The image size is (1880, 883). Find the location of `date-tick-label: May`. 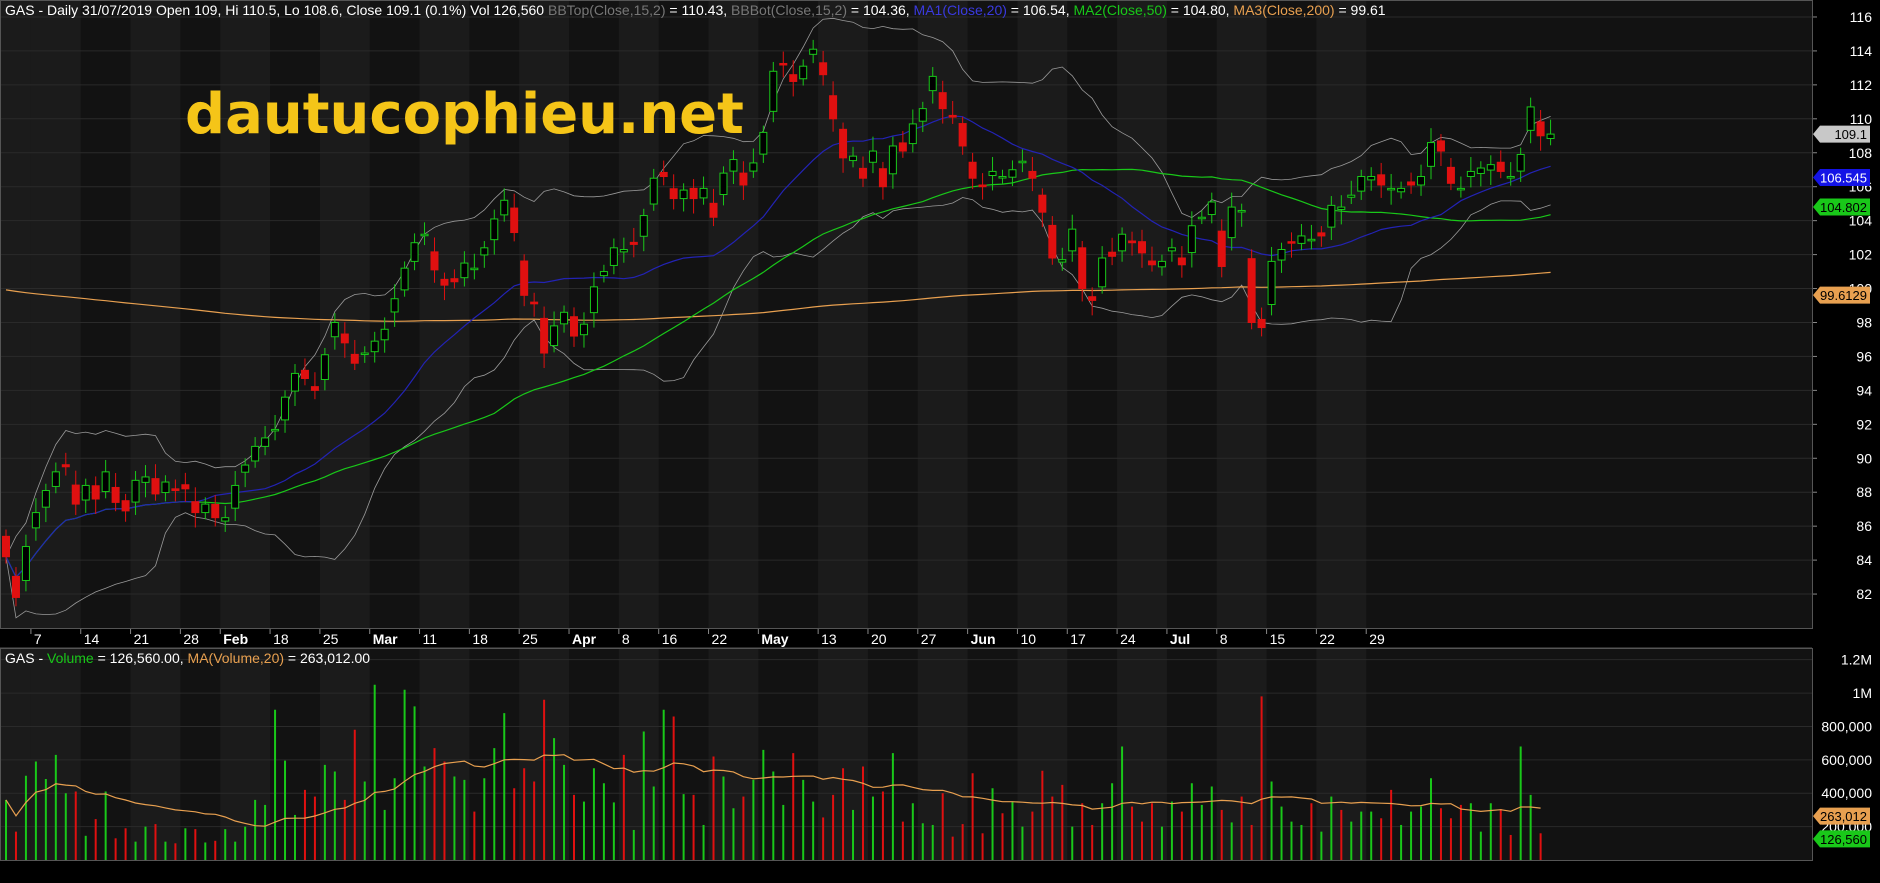

date-tick-label: May is located at coordinates (774, 639).